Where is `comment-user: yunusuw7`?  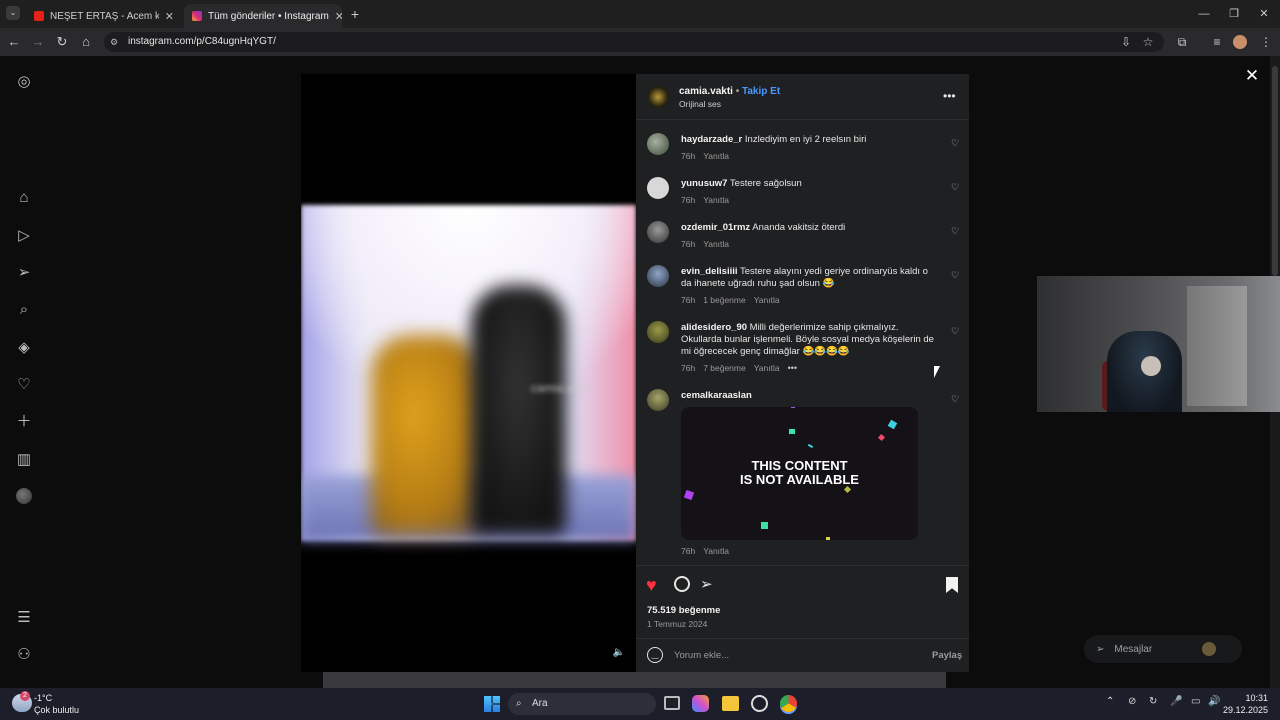 comment-user: yunusuw7 is located at coordinates (704, 183).